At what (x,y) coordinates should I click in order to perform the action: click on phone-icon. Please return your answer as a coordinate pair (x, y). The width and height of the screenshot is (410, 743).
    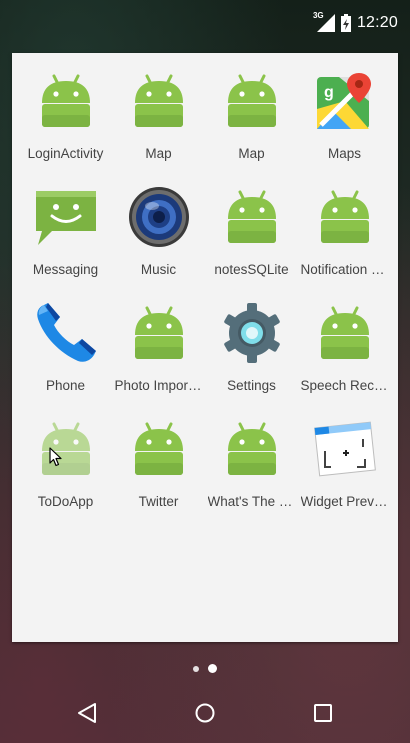
    Looking at the image, I should click on (66, 333).